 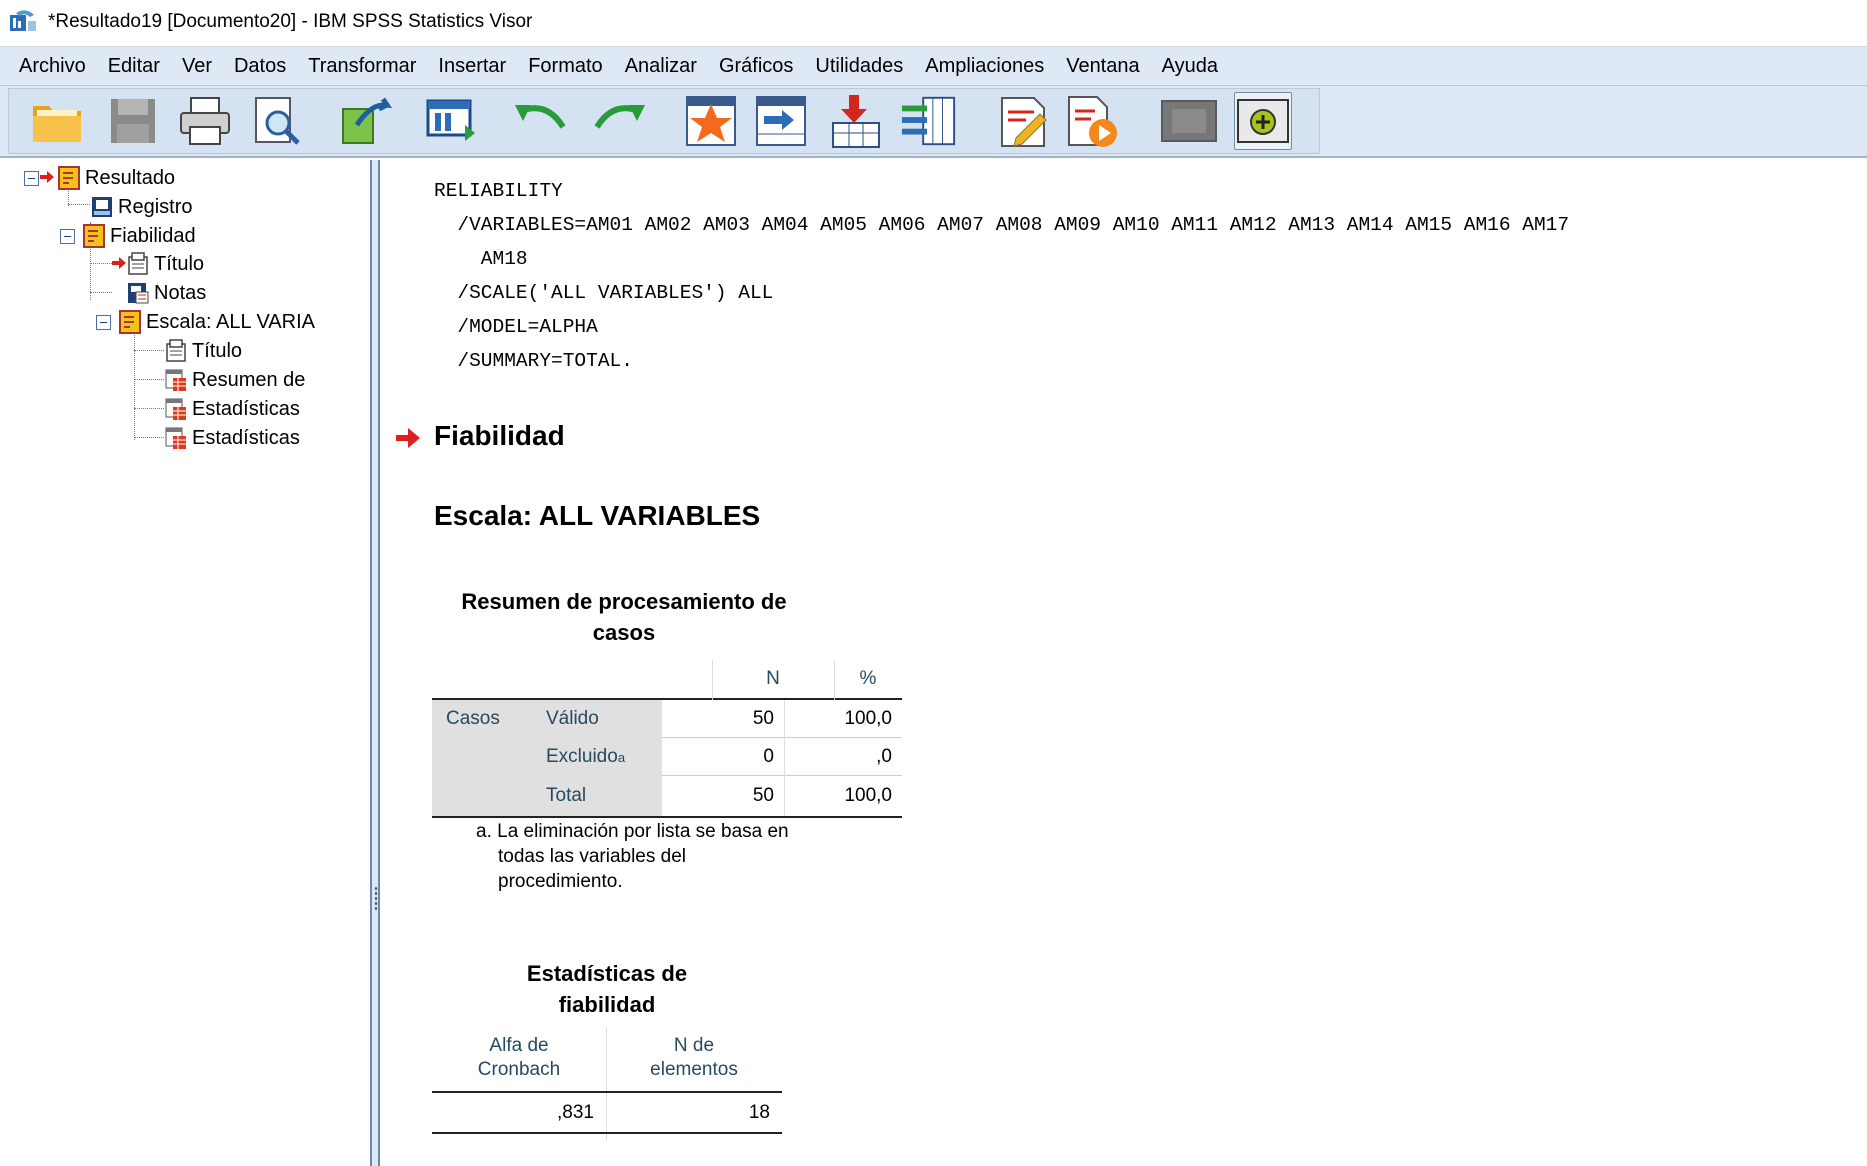 I want to click on tree-label: Resumen de, so click(x=249, y=379).